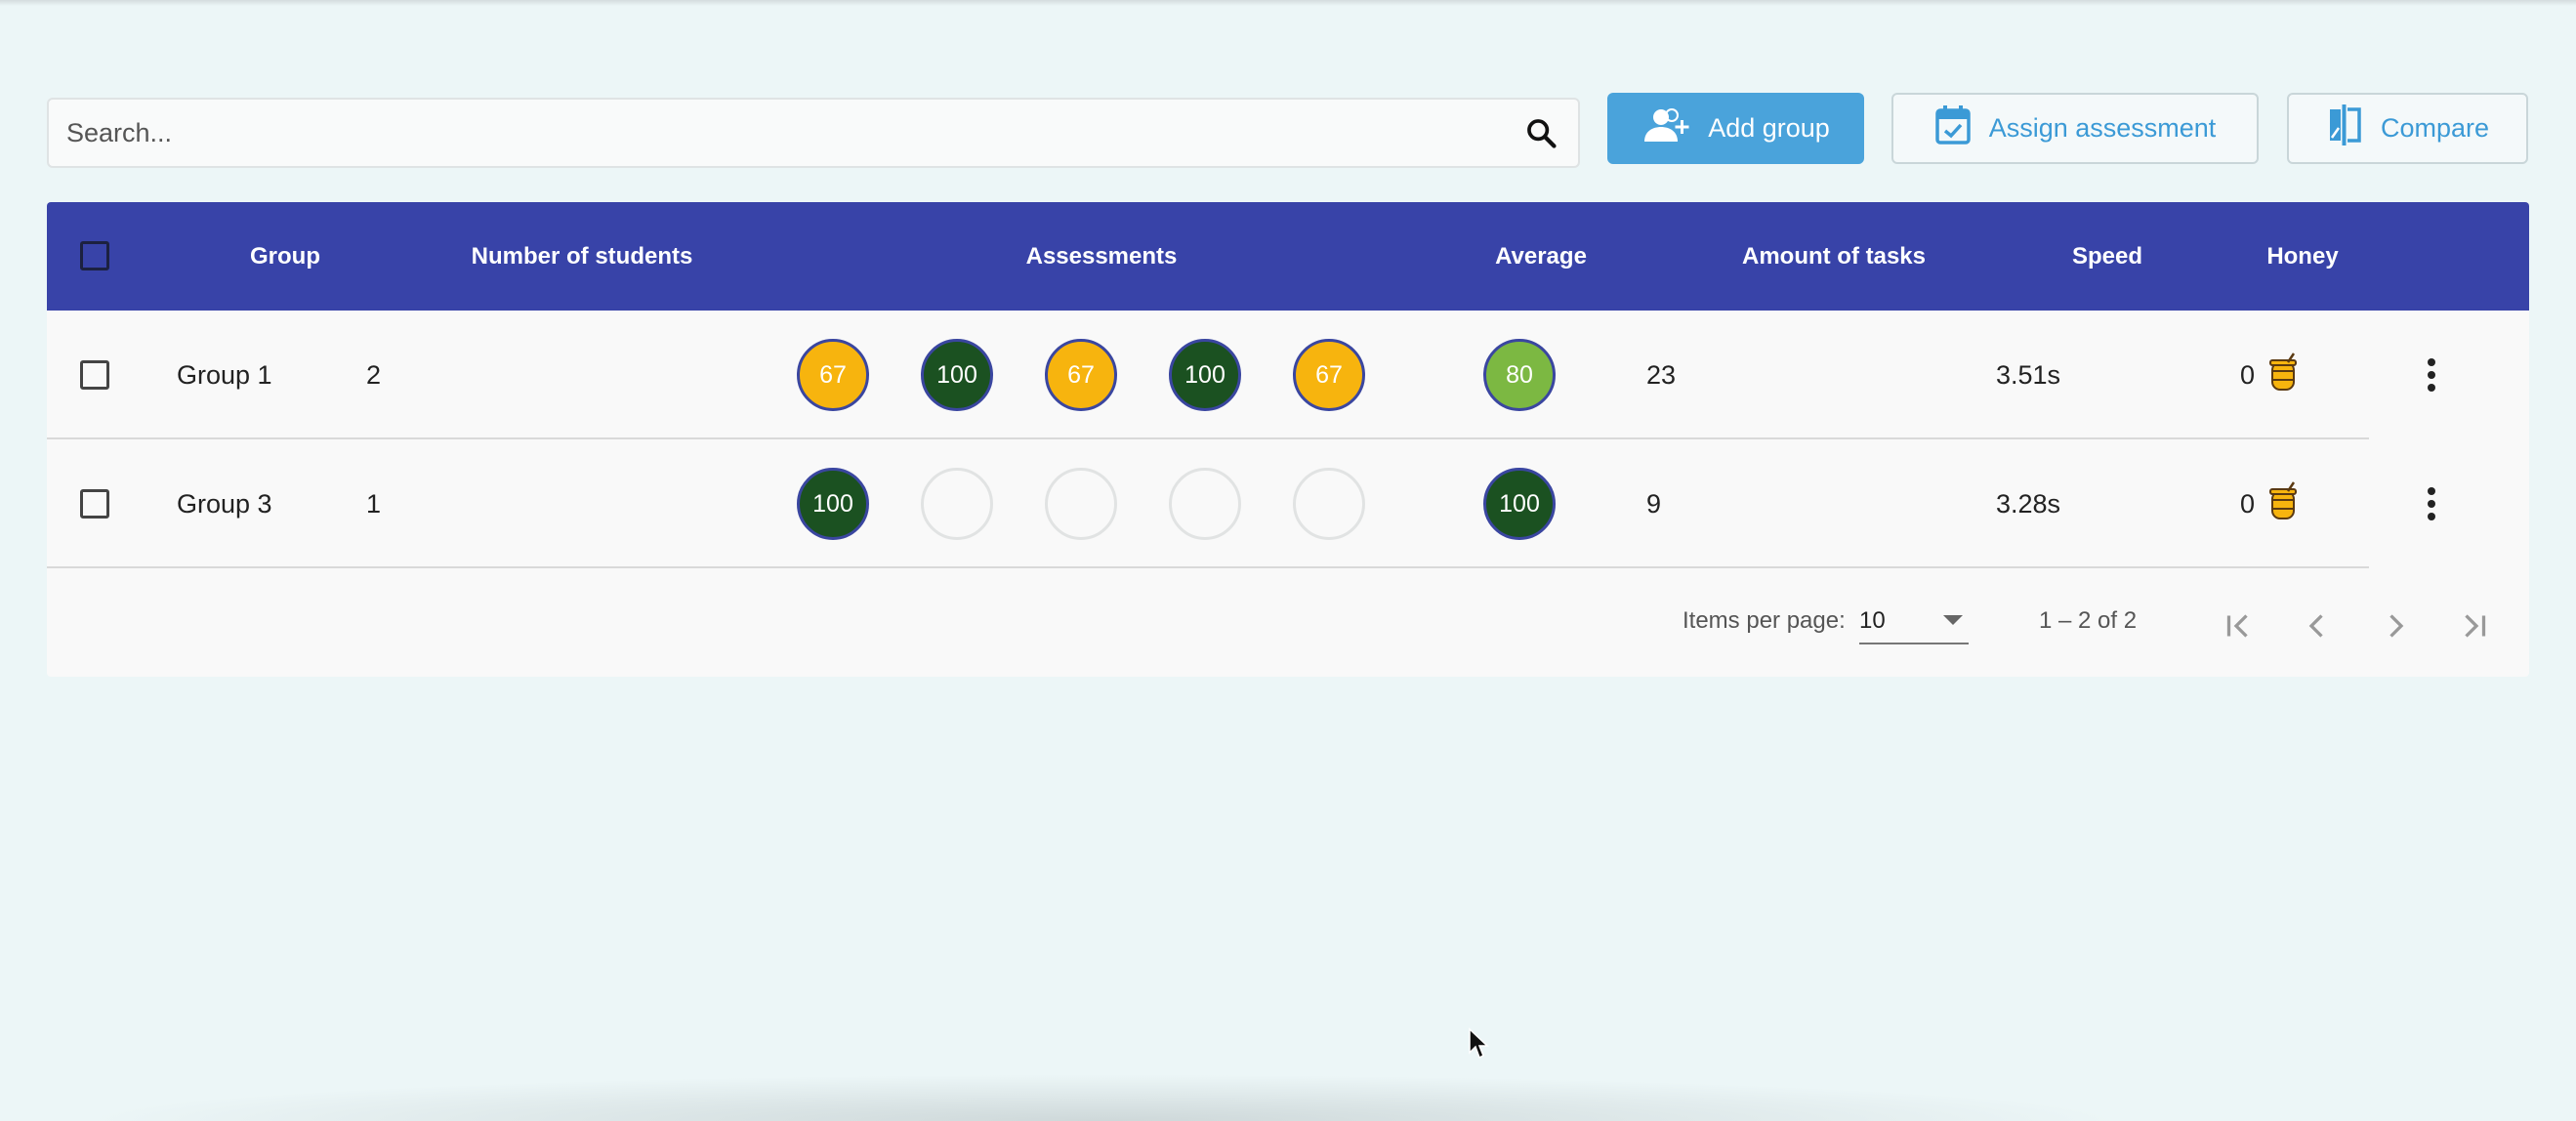 This screenshot has width=2576, height=1121. I want to click on search-icon, so click(1540, 133).